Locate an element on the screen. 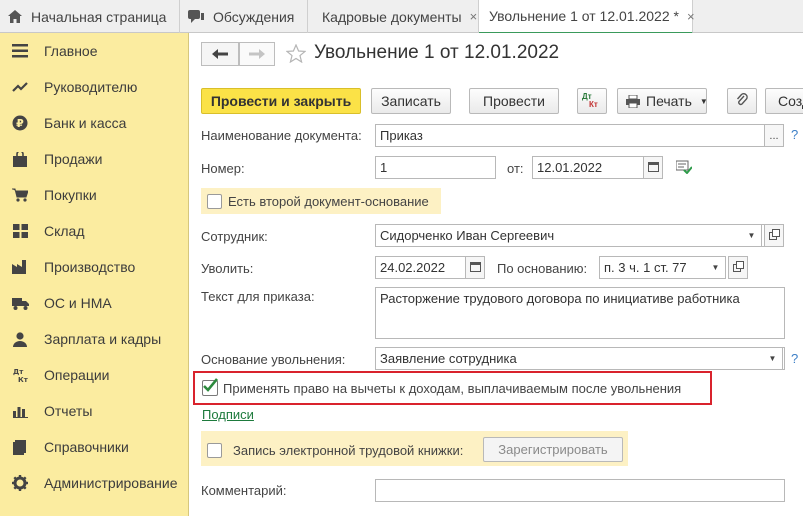 The height and width of the screenshot is (516, 803). bag-icon is located at coordinates (20, 159).